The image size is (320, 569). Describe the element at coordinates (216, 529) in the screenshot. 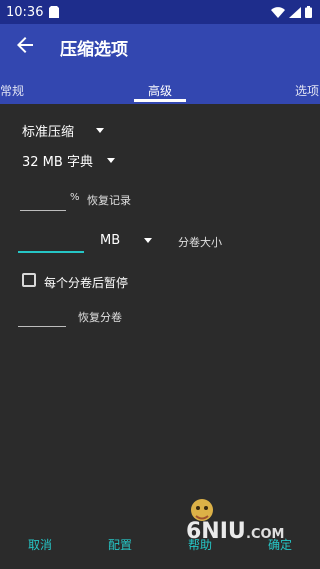

I see `svg-text: 6NIU` at that location.